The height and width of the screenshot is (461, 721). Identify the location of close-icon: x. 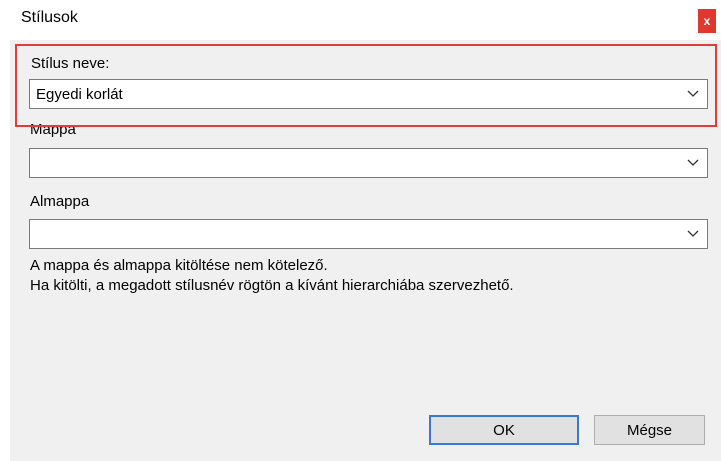
(707, 21).